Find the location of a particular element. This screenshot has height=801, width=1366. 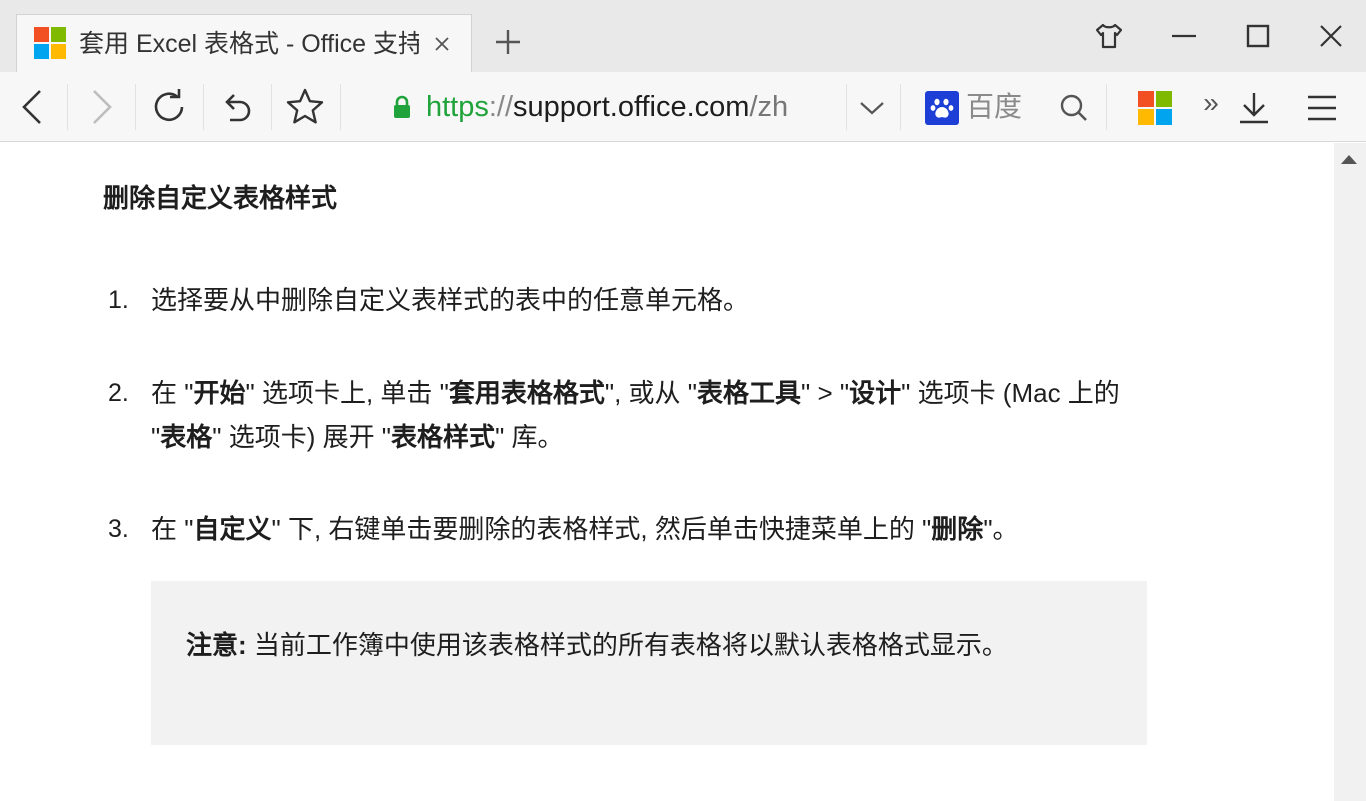

undo-close-tab-button is located at coordinates (237, 107).